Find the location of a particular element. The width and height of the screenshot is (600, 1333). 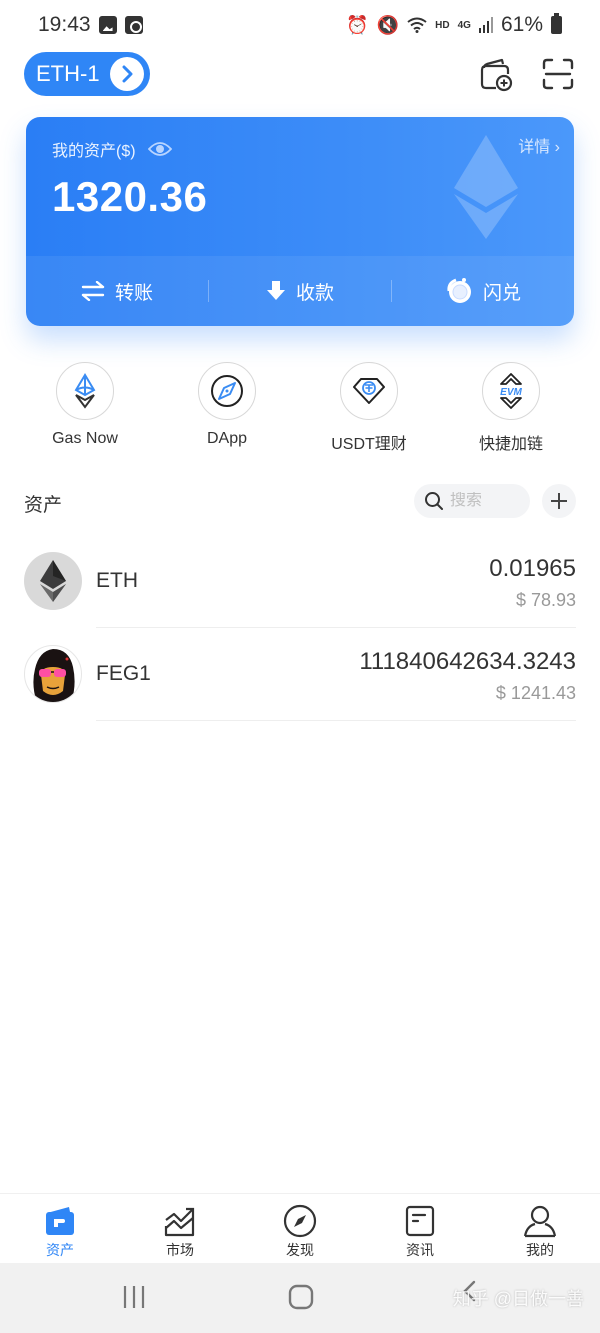

transfer-icon is located at coordinates (93, 291).